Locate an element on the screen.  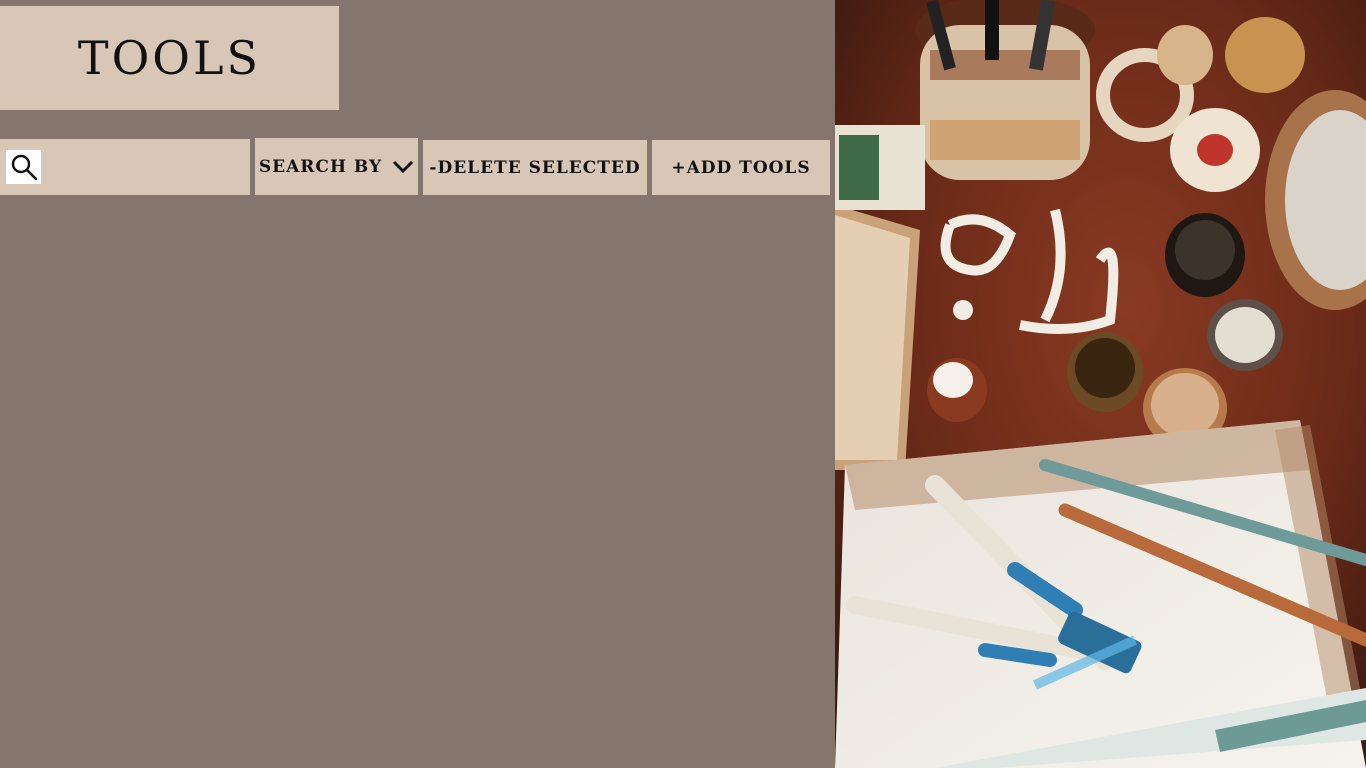
chevron-down-icon is located at coordinates (403, 167).